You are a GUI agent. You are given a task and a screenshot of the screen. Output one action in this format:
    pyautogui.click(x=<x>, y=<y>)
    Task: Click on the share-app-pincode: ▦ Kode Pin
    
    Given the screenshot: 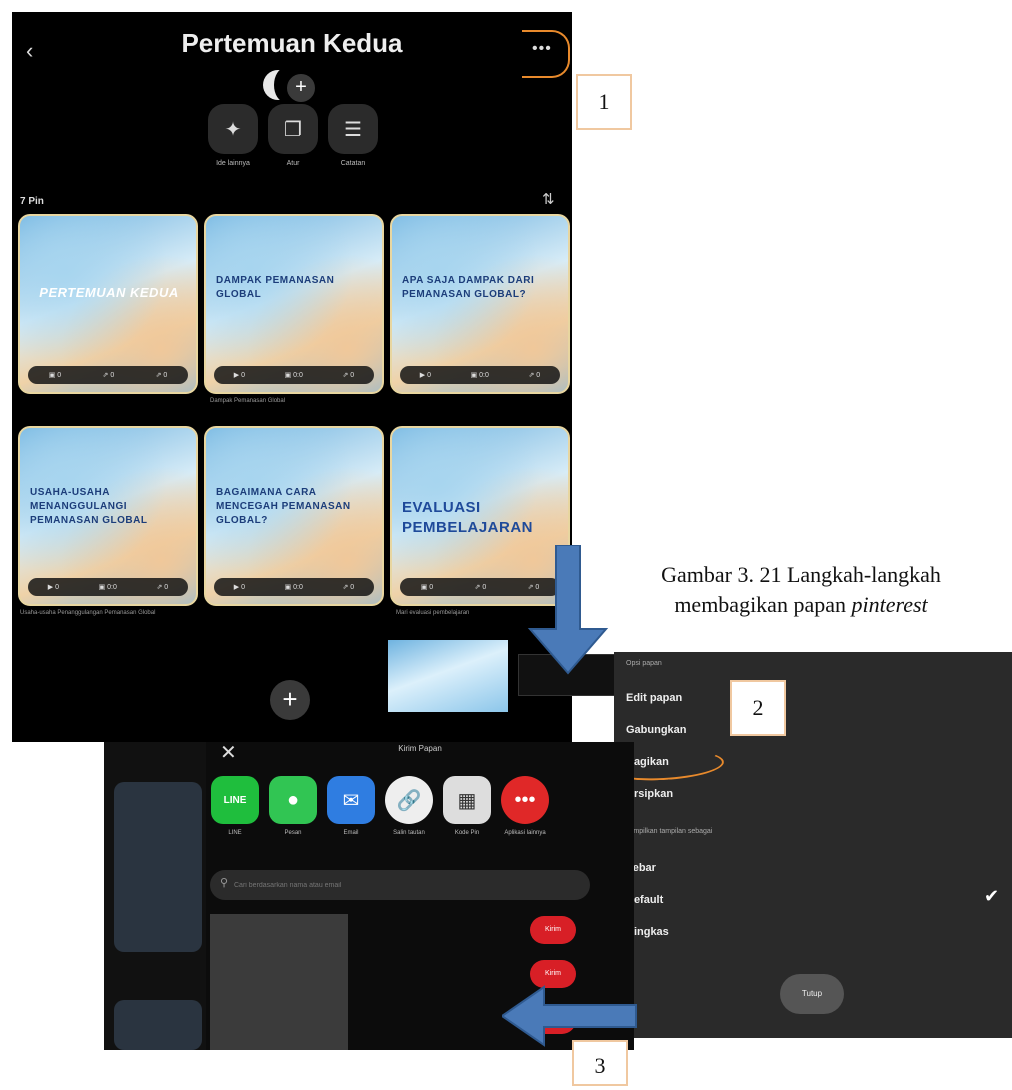 What is the action you would take?
    pyautogui.click(x=467, y=806)
    